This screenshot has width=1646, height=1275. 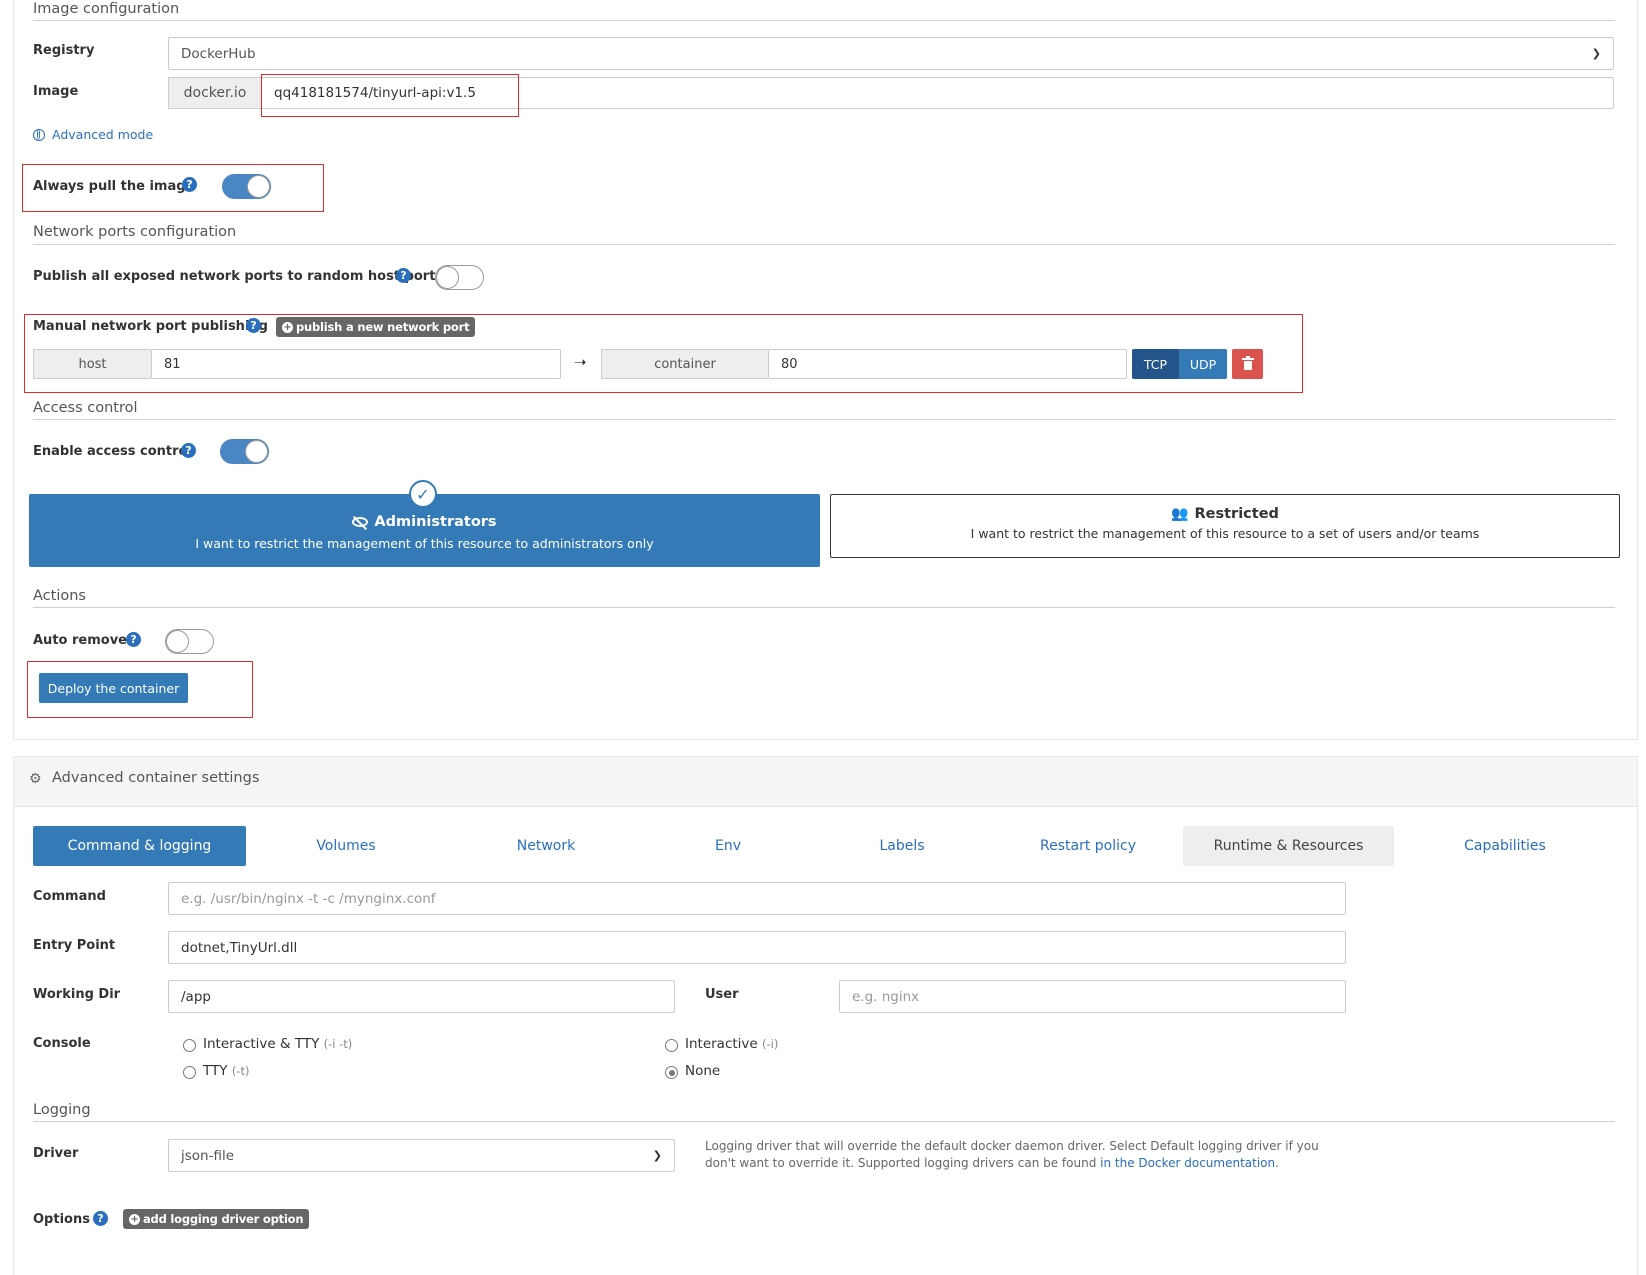 I want to click on console-label: Console, so click(x=62, y=1043).